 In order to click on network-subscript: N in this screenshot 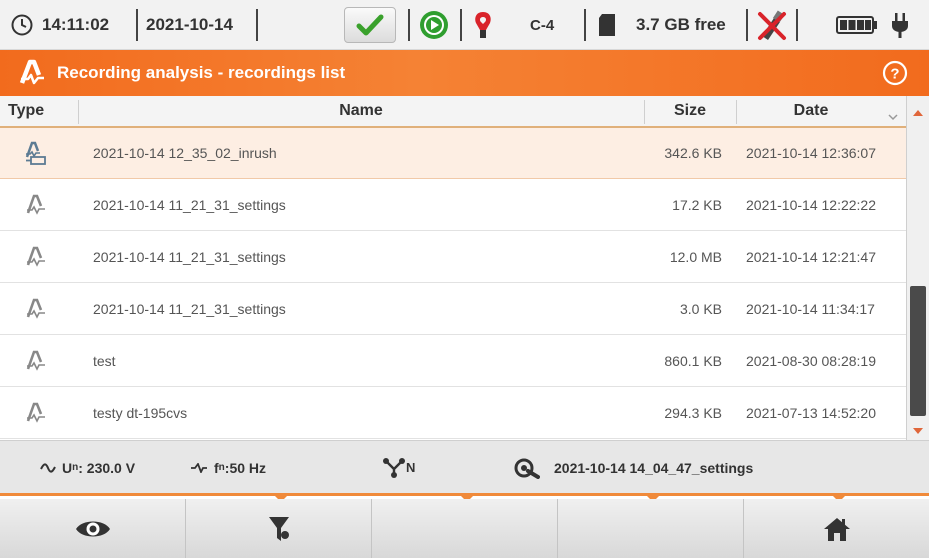, I will do `click(411, 467)`.